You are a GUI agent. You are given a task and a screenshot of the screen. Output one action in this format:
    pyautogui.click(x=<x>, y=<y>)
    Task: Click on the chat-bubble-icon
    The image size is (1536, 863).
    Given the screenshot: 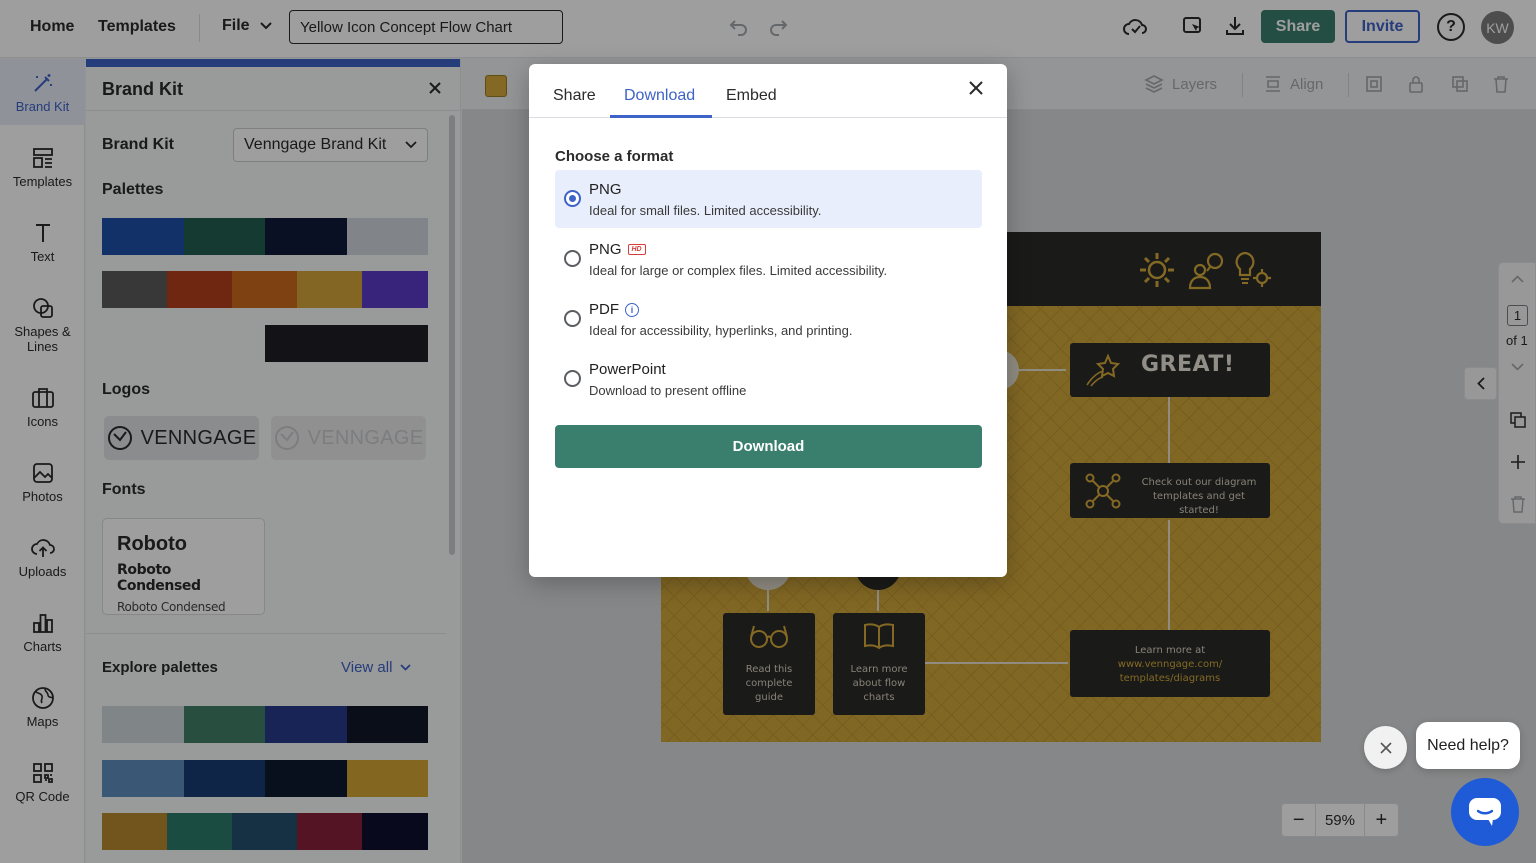 What is the action you would take?
    pyautogui.click(x=1485, y=812)
    